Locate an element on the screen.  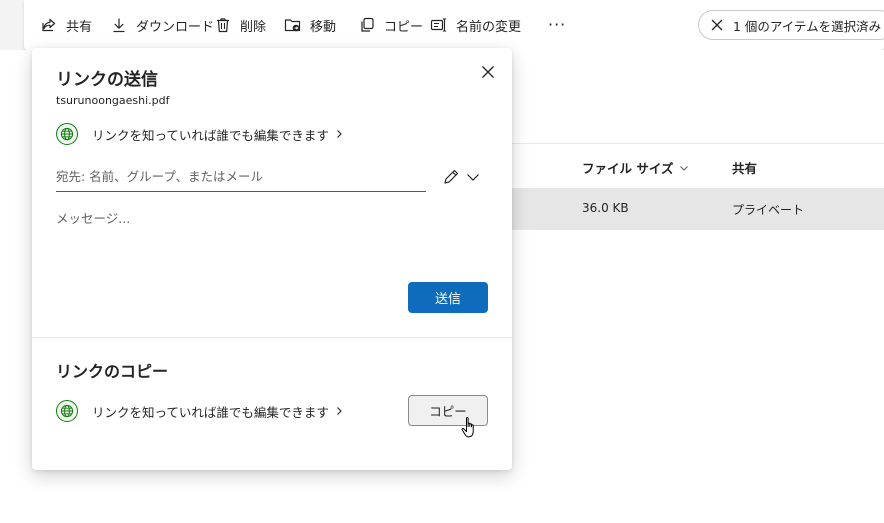
message-input is located at coordinates (266, 238).